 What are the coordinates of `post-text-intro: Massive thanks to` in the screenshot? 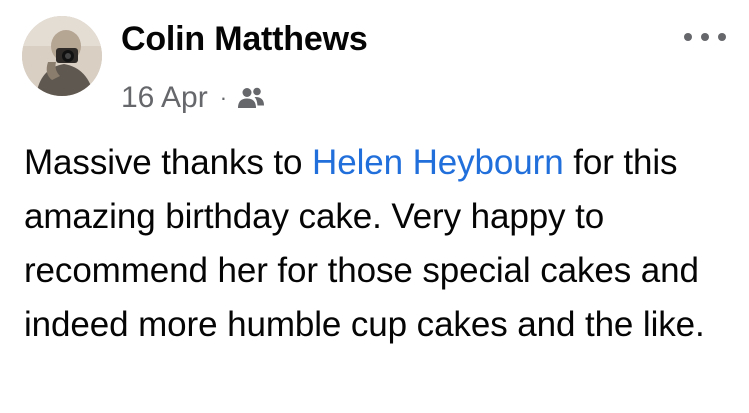 It's located at (168, 162).